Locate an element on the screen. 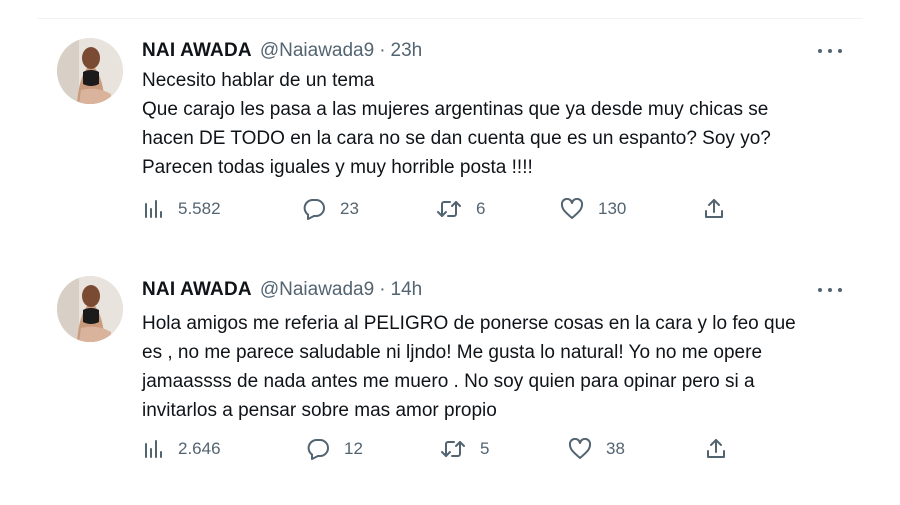 The width and height of the screenshot is (900, 505). like-button: 38 is located at coordinates (596, 449).